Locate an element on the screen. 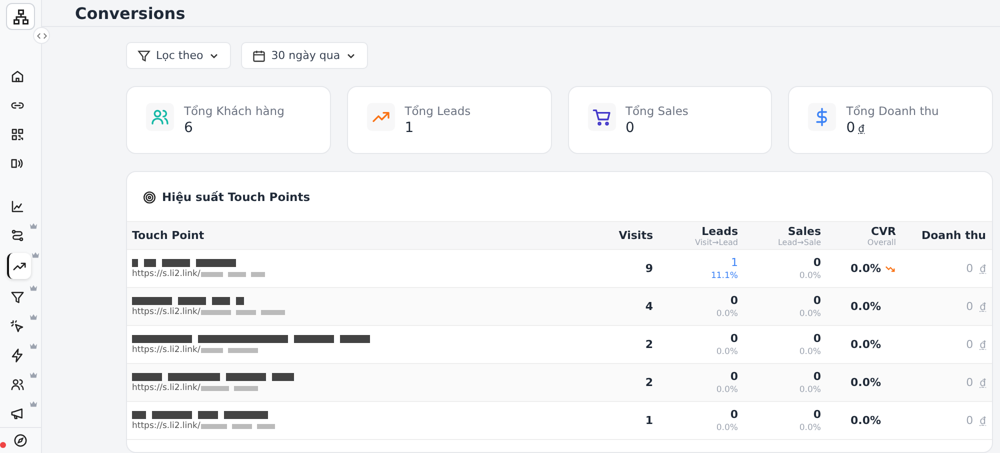 This screenshot has width=1000, height=453. stat-label: Tổng Leads is located at coordinates (437, 111).